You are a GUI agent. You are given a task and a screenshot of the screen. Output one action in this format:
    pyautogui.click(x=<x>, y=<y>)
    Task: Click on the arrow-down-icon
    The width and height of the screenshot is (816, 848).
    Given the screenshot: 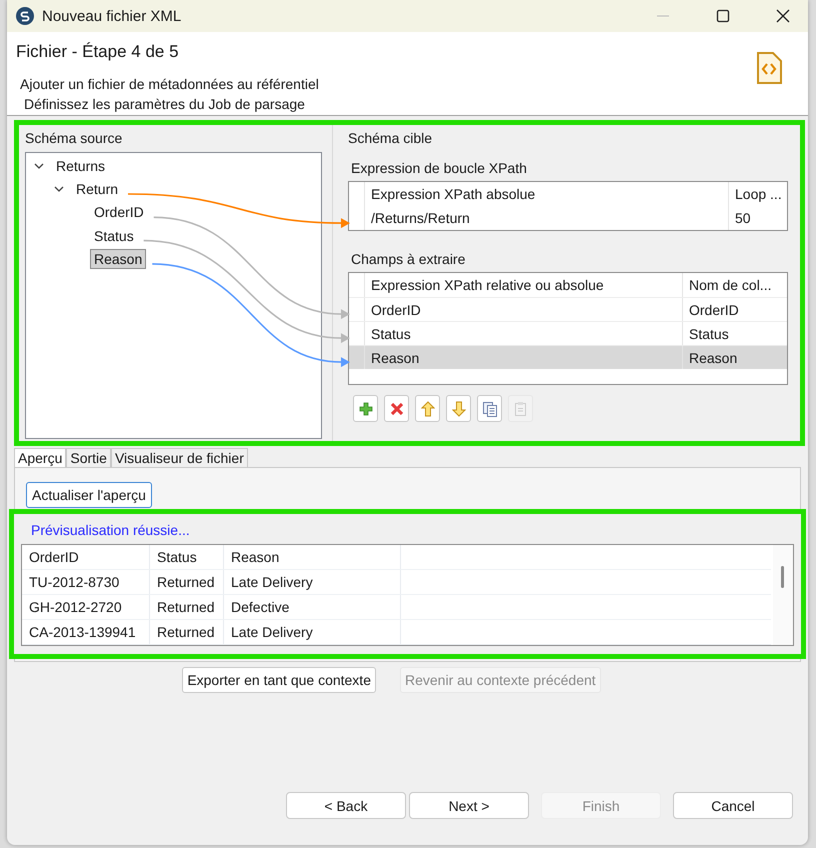 What is the action you would take?
    pyautogui.click(x=459, y=408)
    